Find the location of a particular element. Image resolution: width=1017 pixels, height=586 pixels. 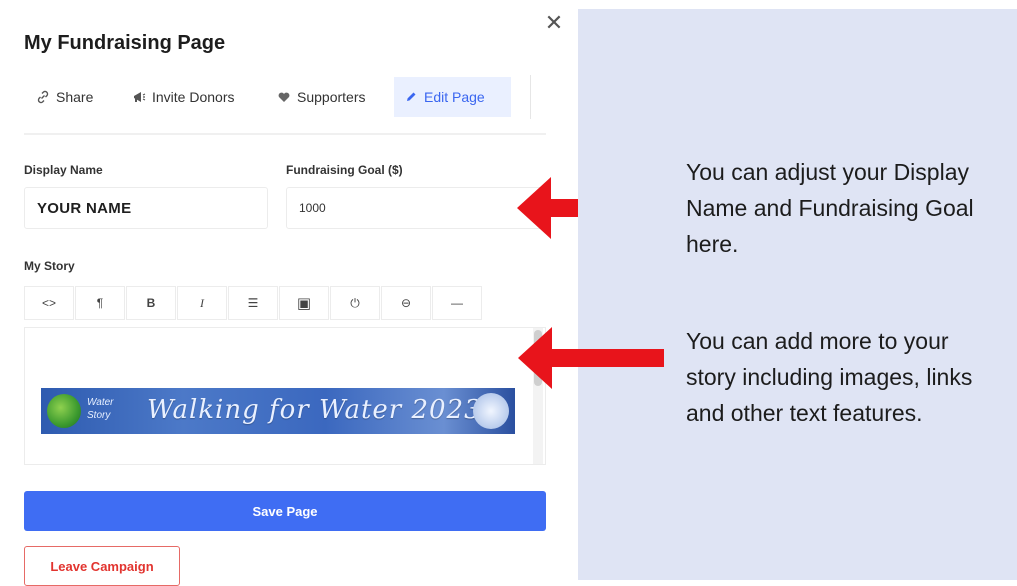

pencil-icon is located at coordinates (411, 97).